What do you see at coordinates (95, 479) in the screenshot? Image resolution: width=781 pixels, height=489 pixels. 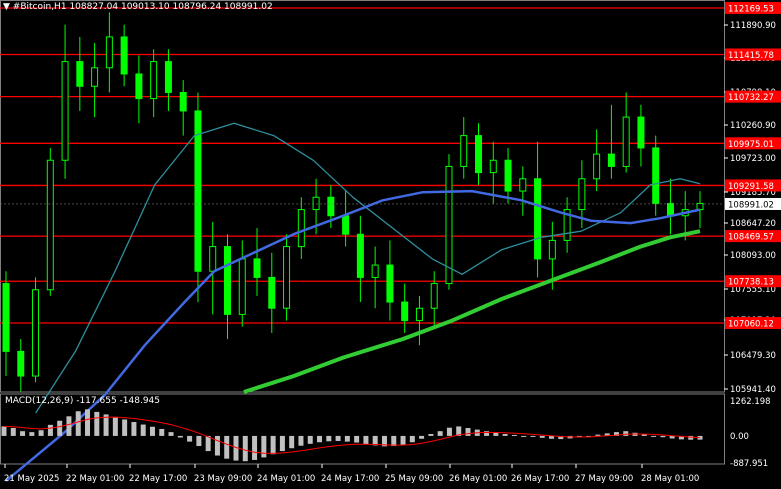 I see `time-tick-label: 22 May 01:00` at bounding box center [95, 479].